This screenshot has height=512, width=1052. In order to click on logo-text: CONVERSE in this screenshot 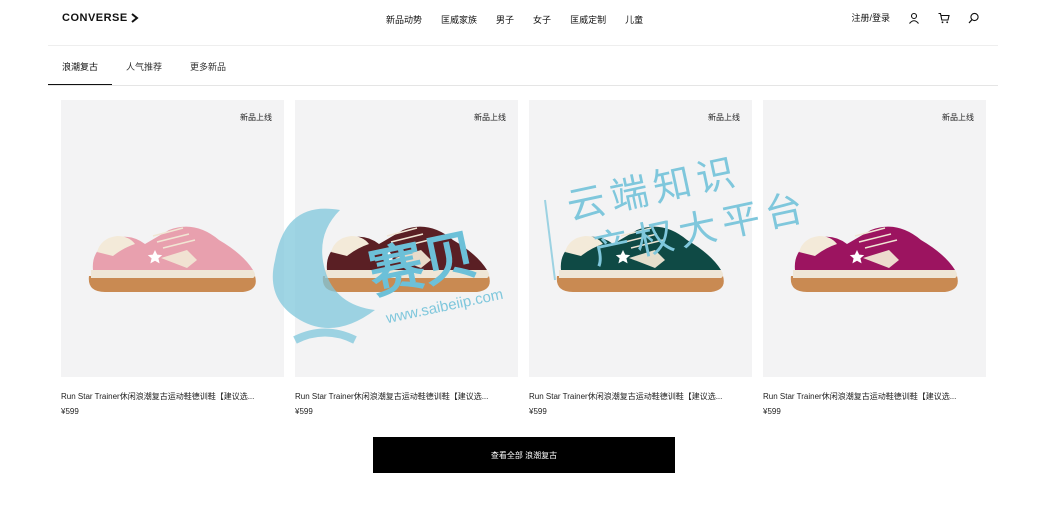, I will do `click(95, 18)`.